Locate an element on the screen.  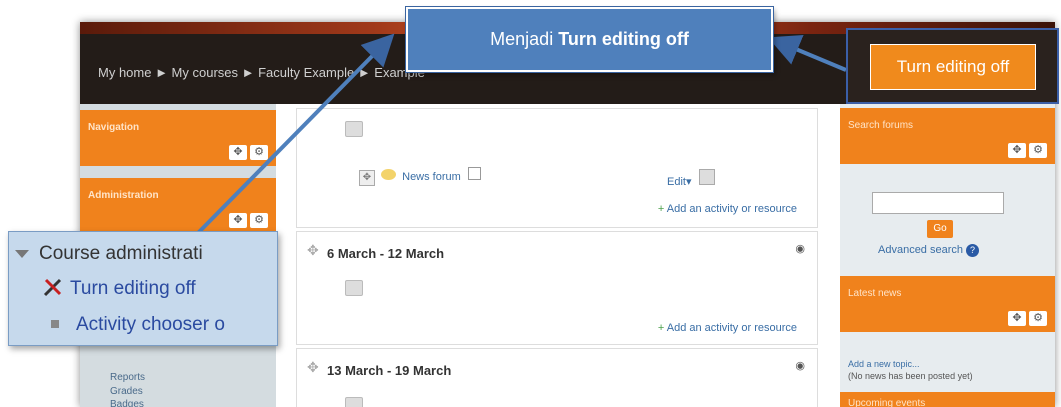
forum-icon is located at coordinates (389, 174).